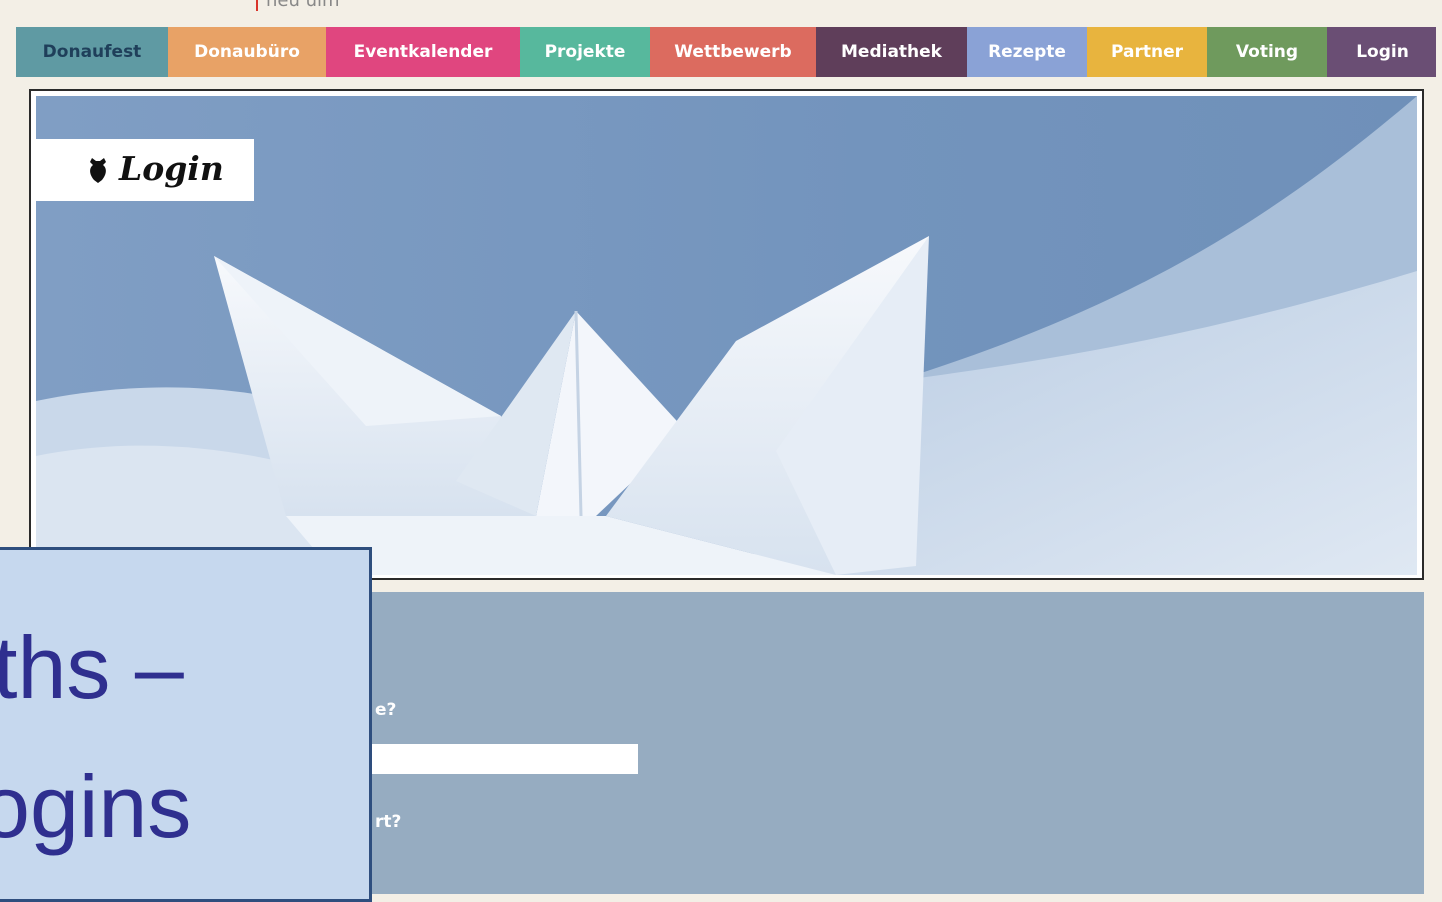 This screenshot has width=1442, height=902. What do you see at coordinates (98, 172) in the screenshot?
I see `bell-pepper-icon` at bounding box center [98, 172].